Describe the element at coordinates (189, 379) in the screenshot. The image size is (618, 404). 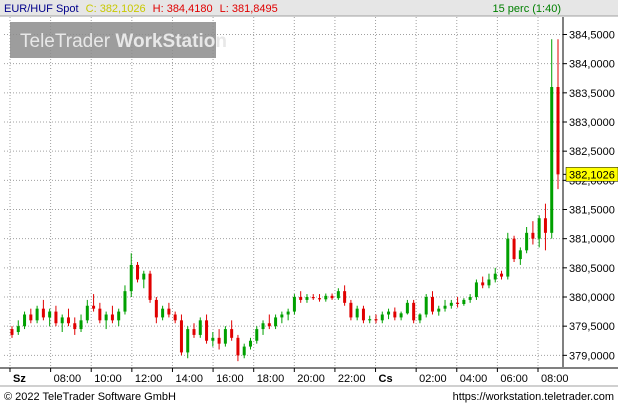
I see `x-tick-label: 14:00` at that location.